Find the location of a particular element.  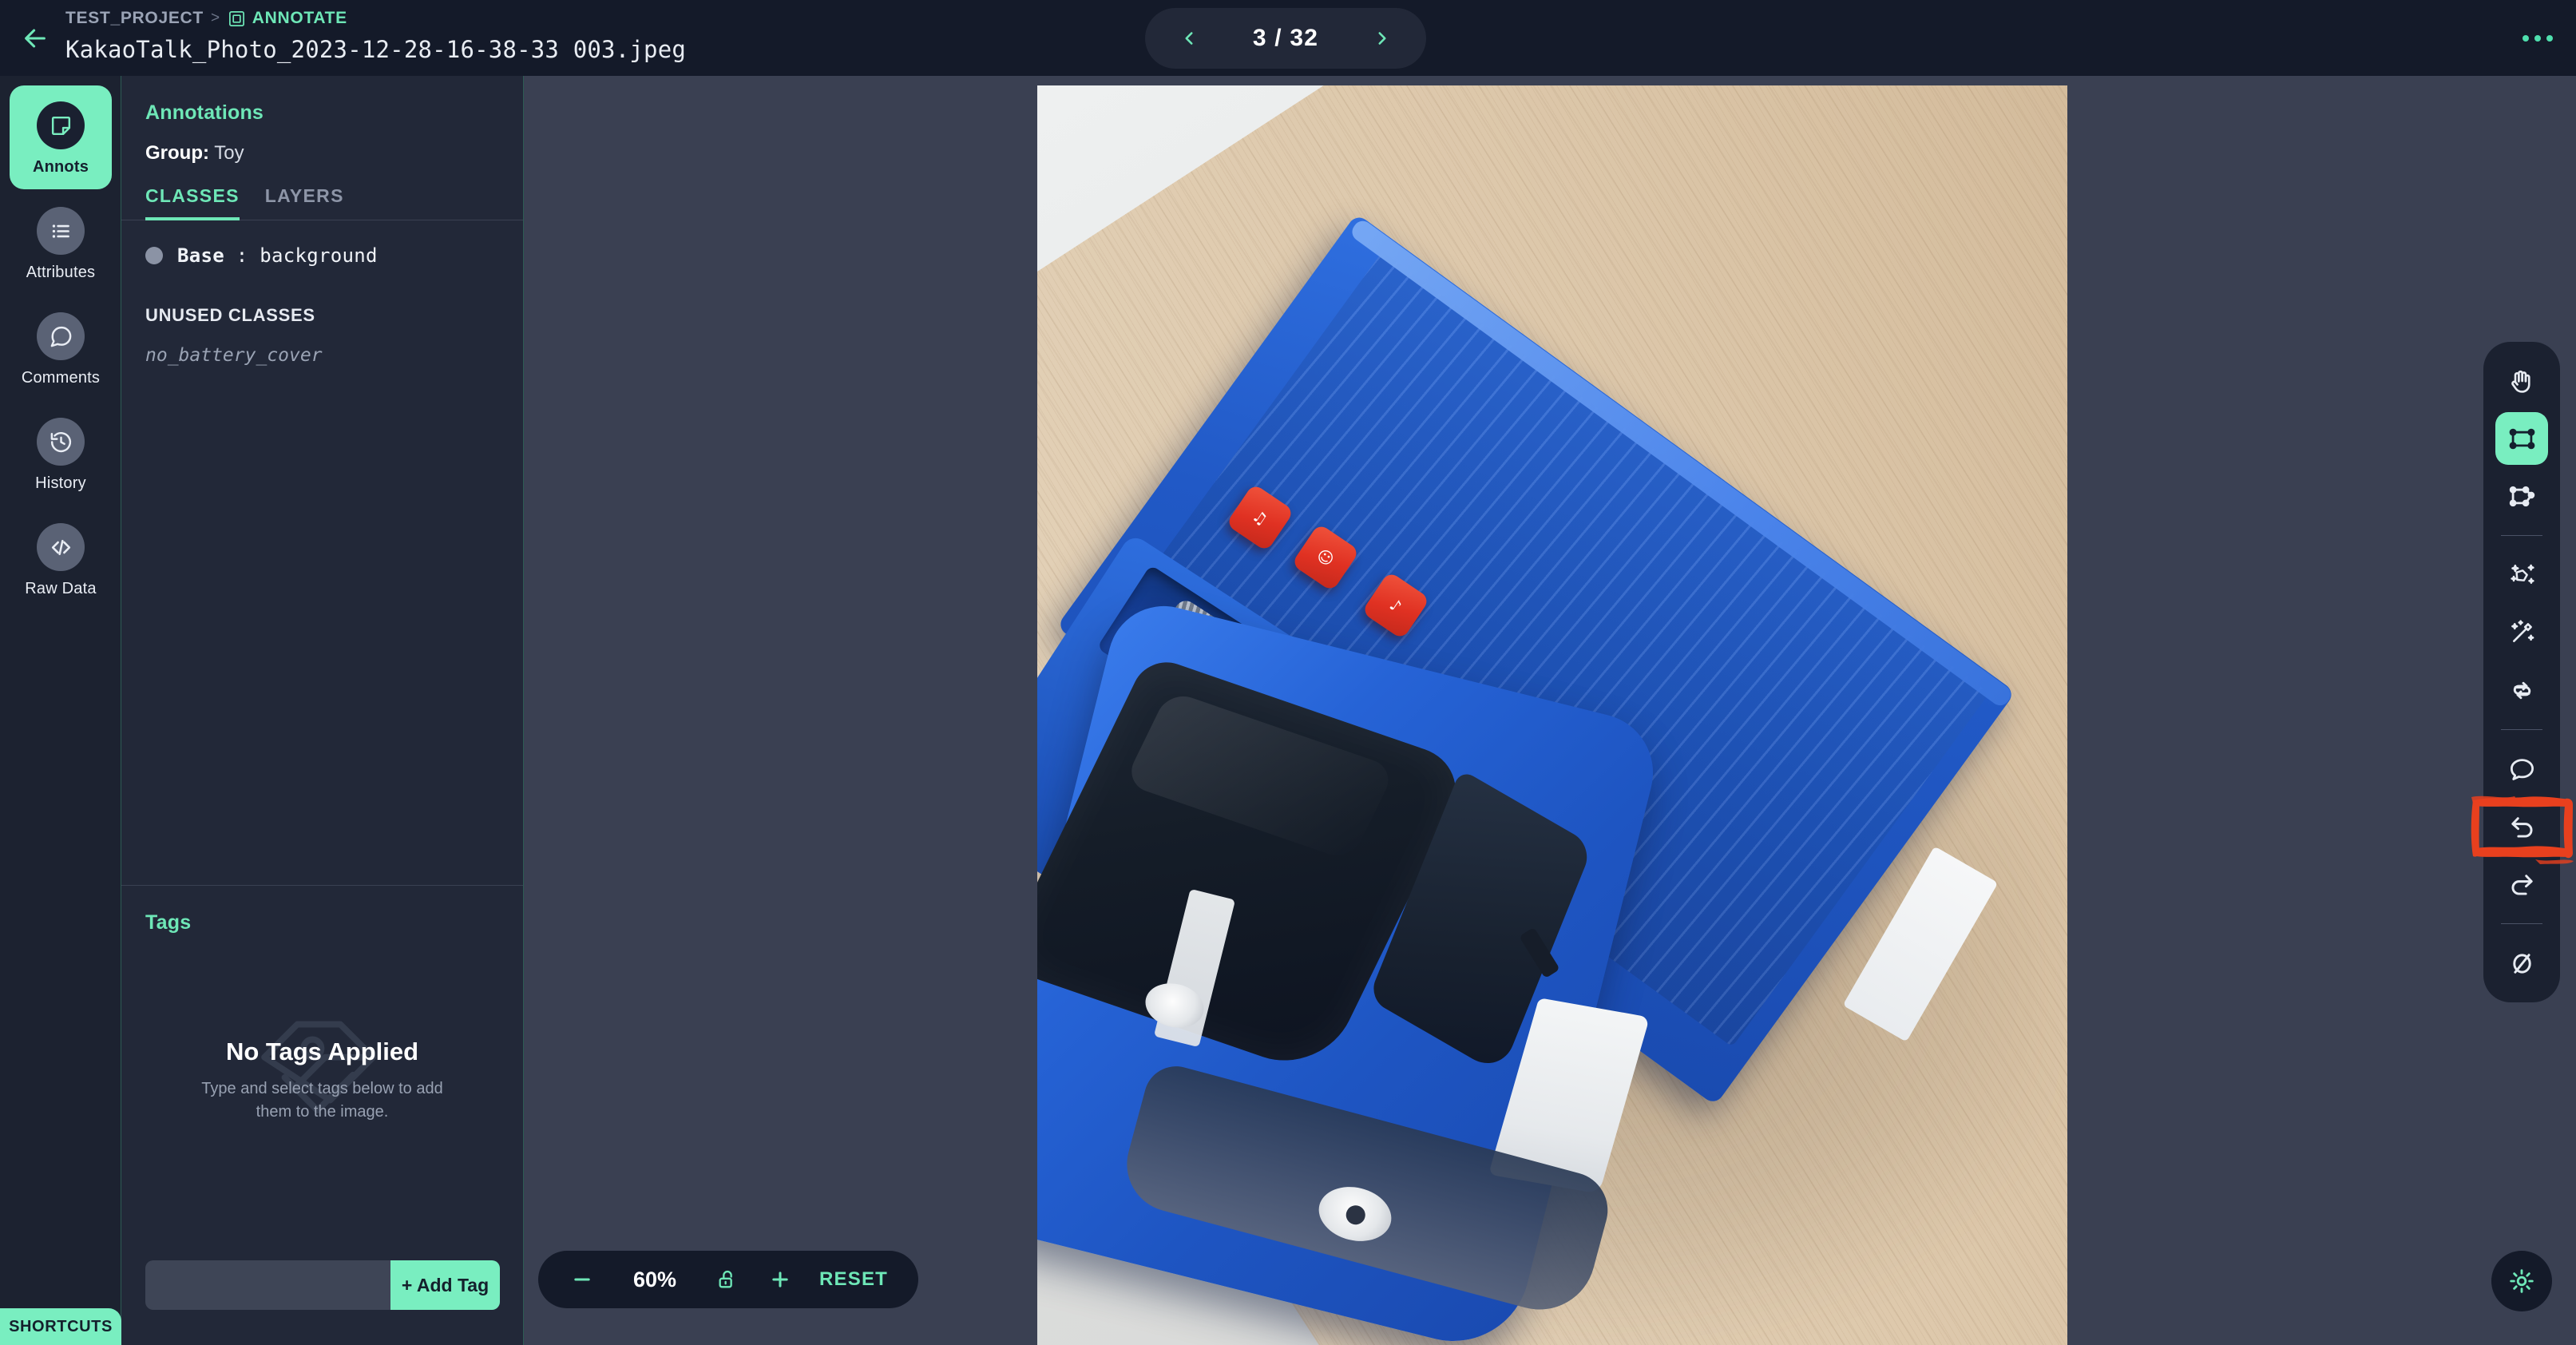

pager-count: 3 / 32 is located at coordinates (1285, 38).